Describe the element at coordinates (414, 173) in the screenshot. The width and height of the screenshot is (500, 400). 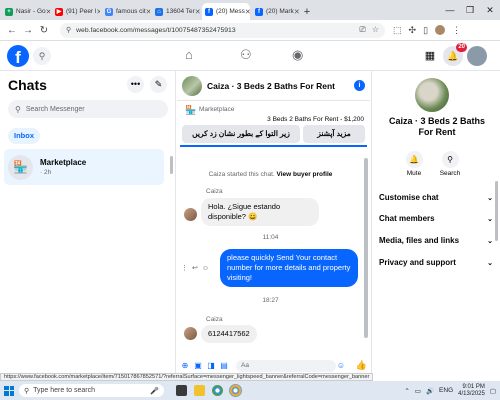
I see `mute-label: Mute` at that location.